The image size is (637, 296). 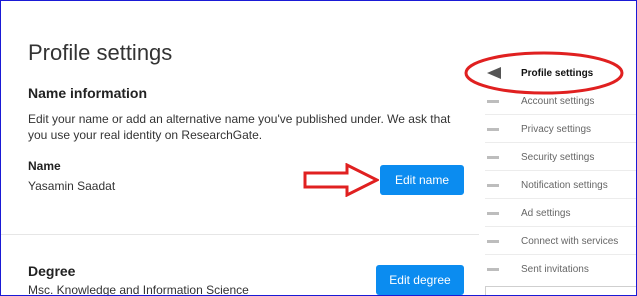 I want to click on sidebar-item-label: Ad settings, so click(x=546, y=213).